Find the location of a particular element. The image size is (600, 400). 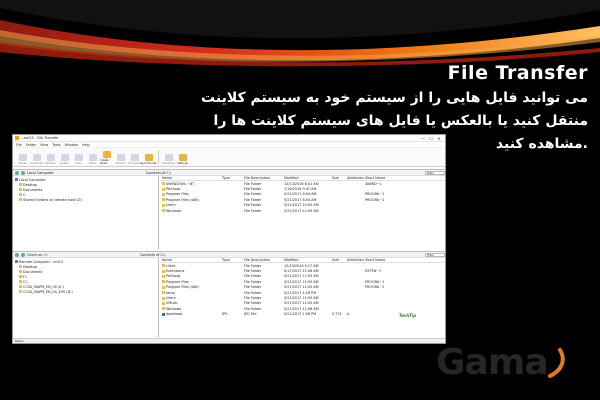

table-cell: EXTEN~1 is located at coordinates (373, 271).